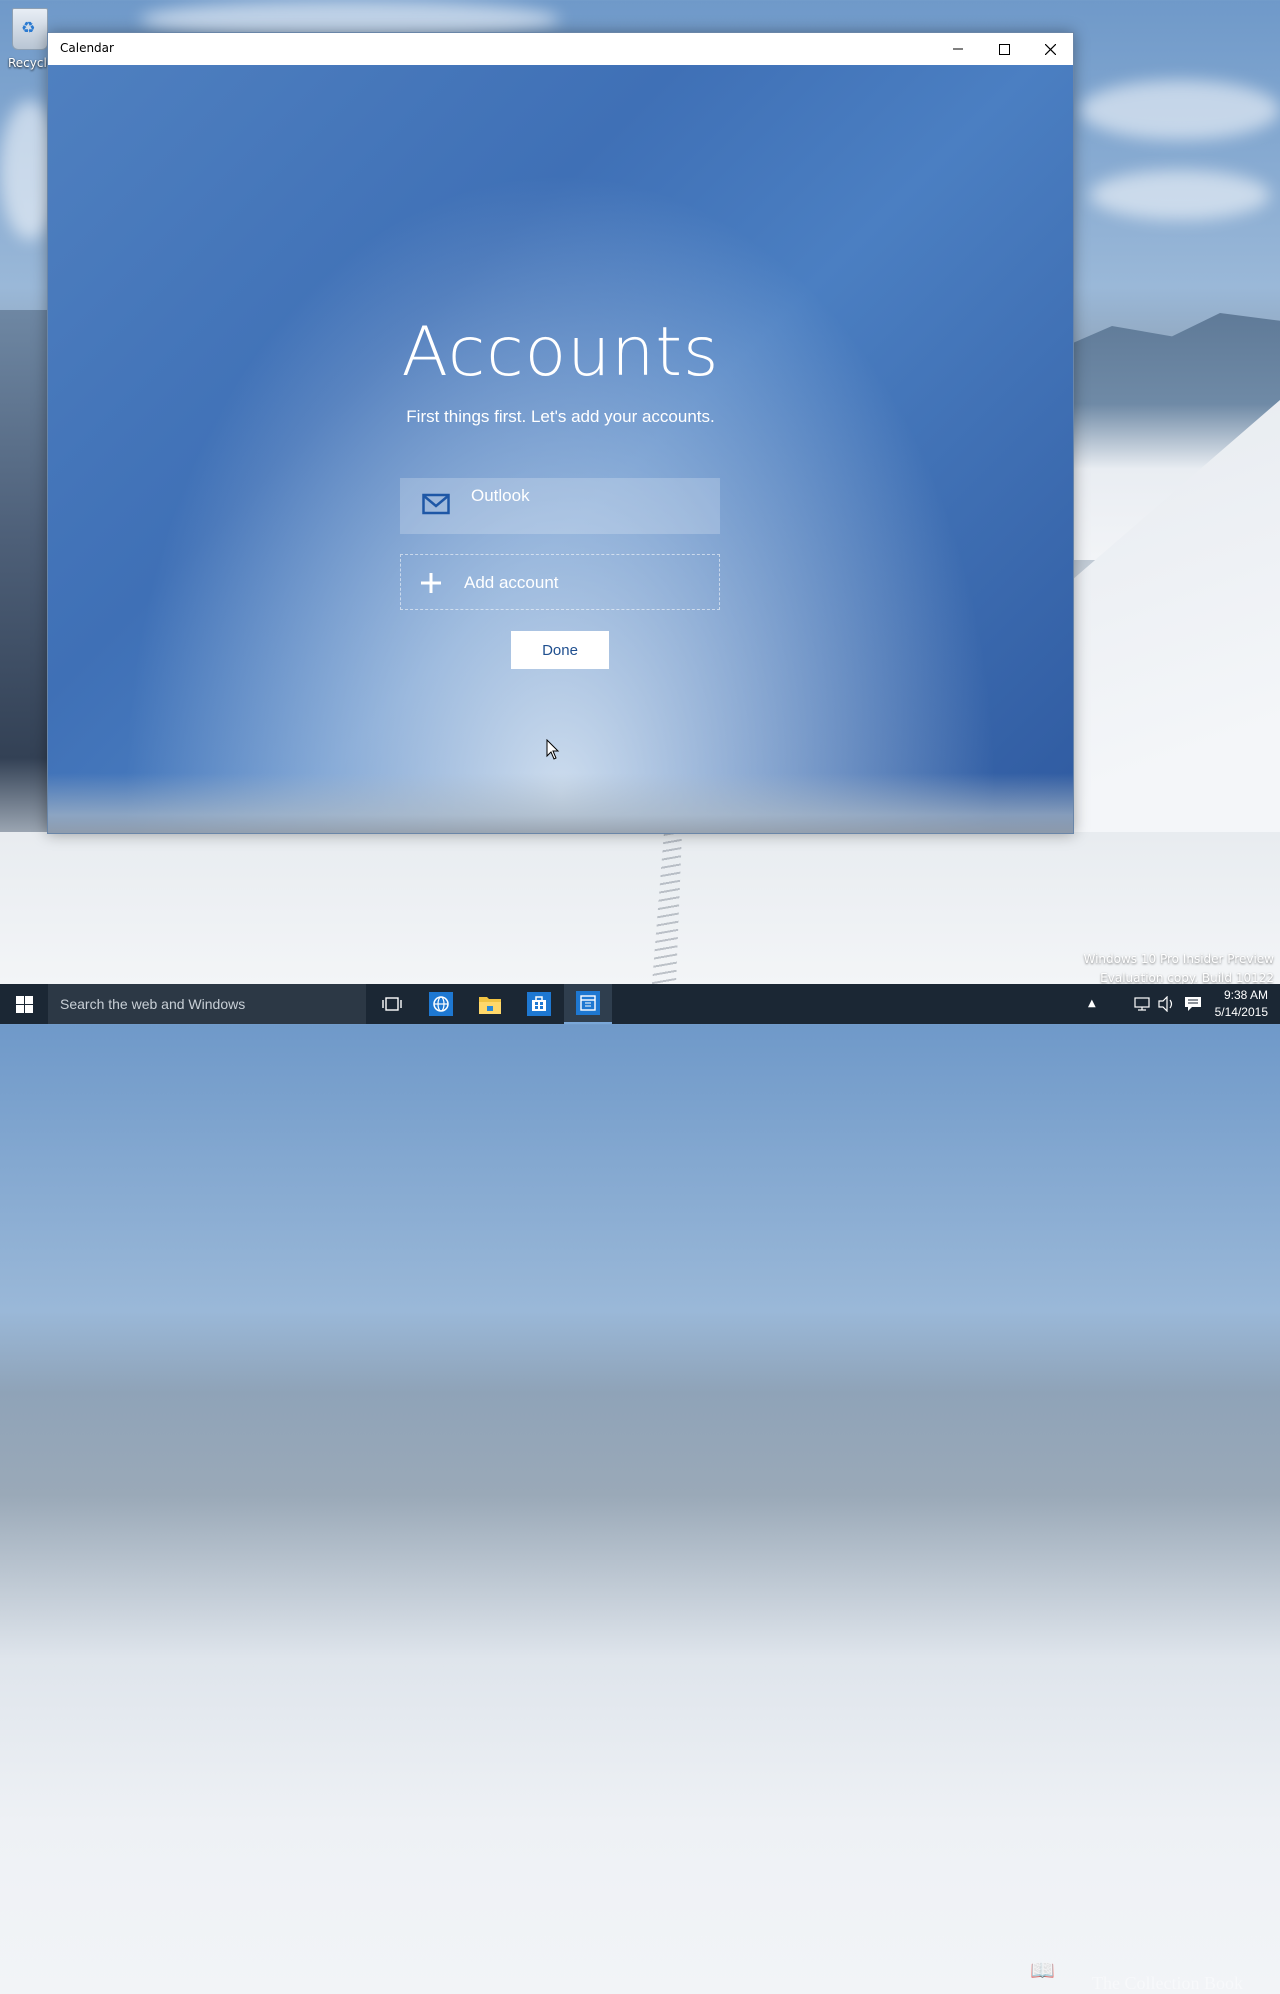 The height and width of the screenshot is (1994, 1280). What do you see at coordinates (1143, 1004) in the screenshot?
I see `network-icon` at bounding box center [1143, 1004].